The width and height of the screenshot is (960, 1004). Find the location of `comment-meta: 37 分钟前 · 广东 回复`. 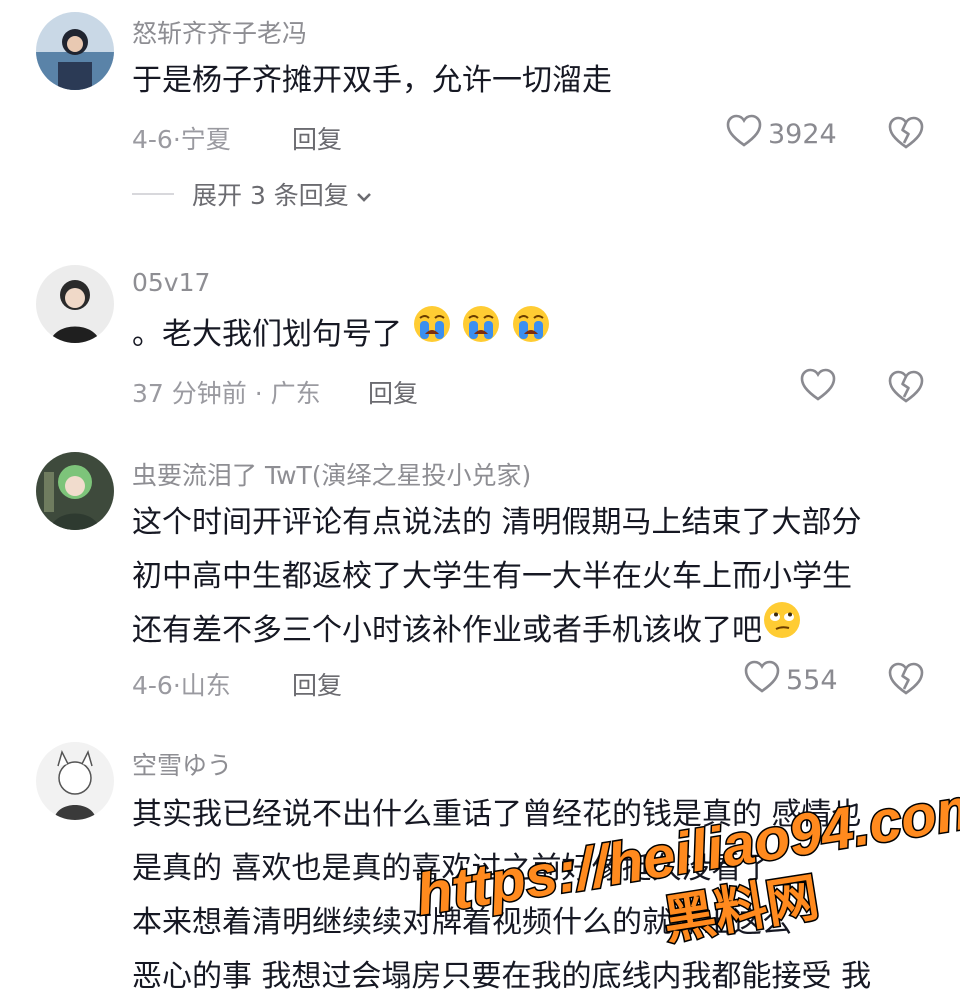

comment-meta: 37 分钟前 · 广东 回复 is located at coordinates (275, 392).